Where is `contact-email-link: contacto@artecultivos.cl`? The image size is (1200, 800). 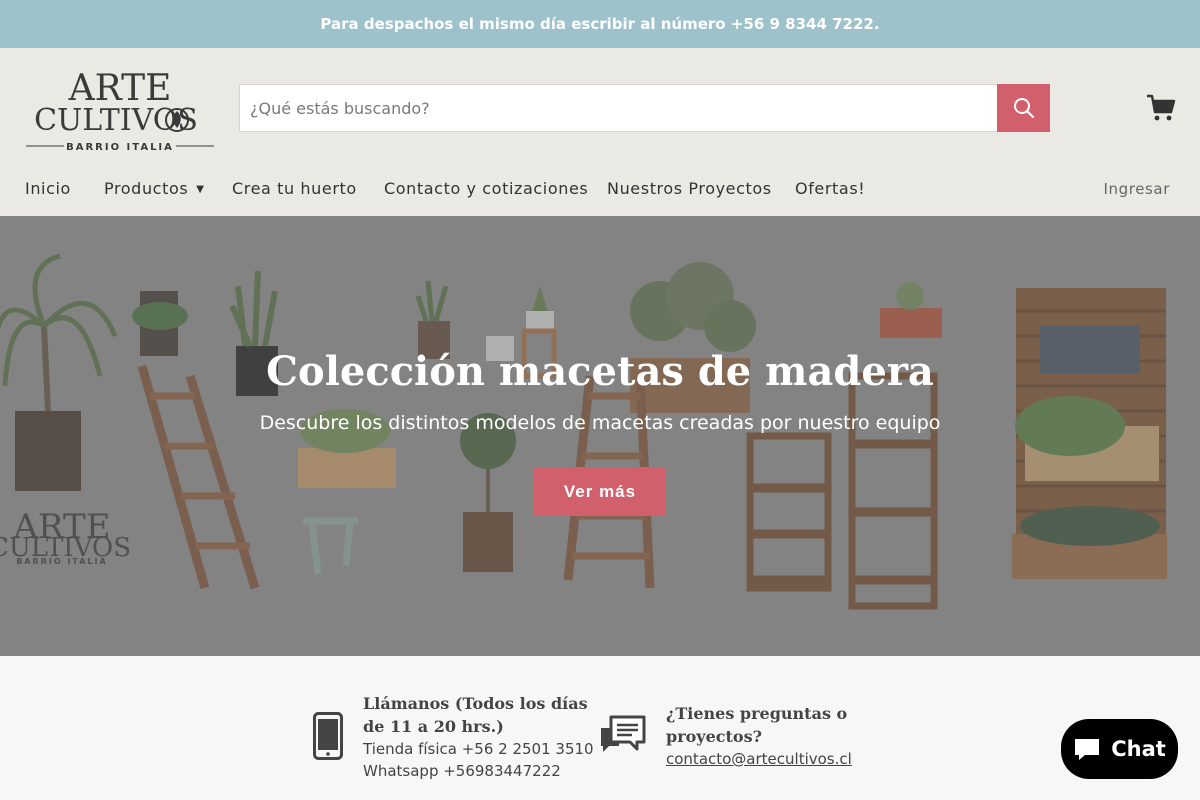
contact-email-link: contacto@artecultivos.cl is located at coordinates (759, 759).